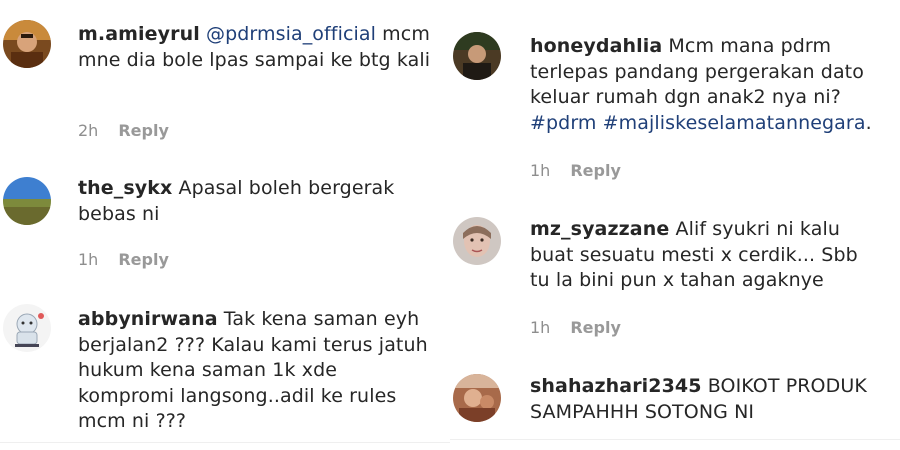 The width and height of the screenshot is (900, 450). I want to click on comment-mention-link: @pdrmsia_official, so click(291, 34).